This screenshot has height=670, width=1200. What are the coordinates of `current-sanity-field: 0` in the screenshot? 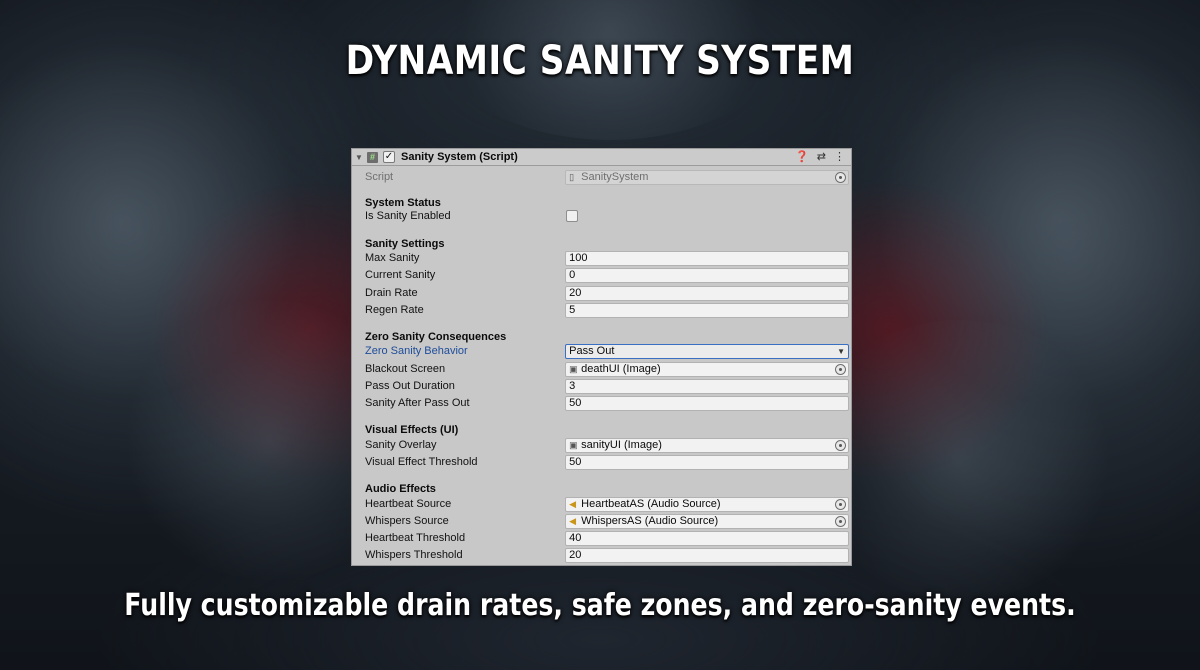 It's located at (707, 275).